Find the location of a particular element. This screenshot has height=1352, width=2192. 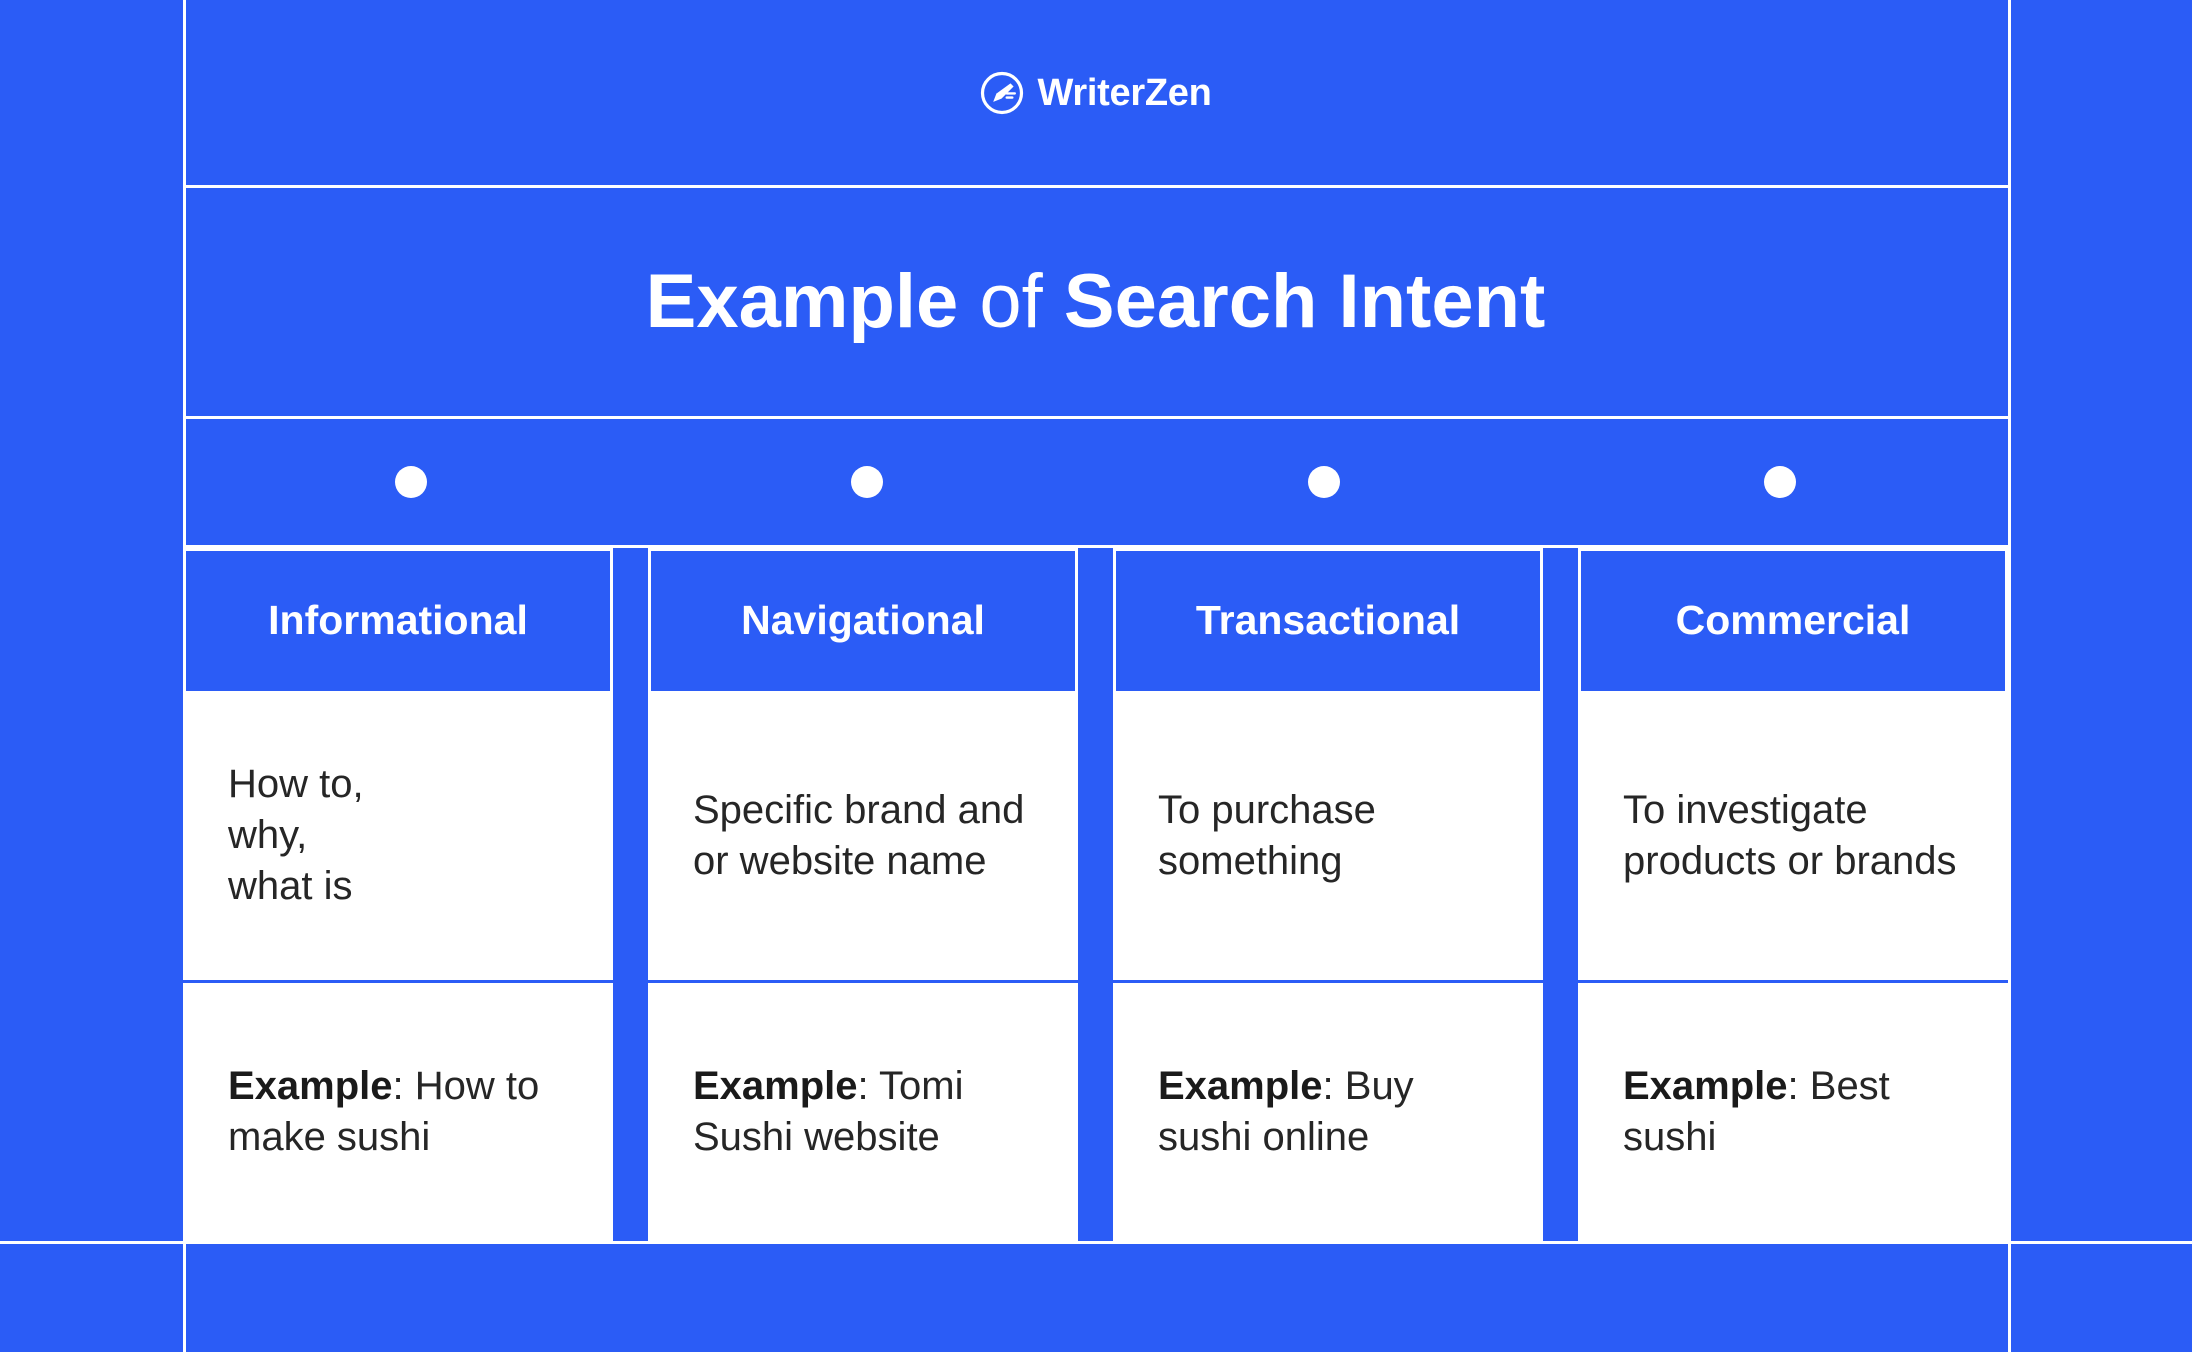

column-header-transactional: Transactional is located at coordinates (1328, 619).